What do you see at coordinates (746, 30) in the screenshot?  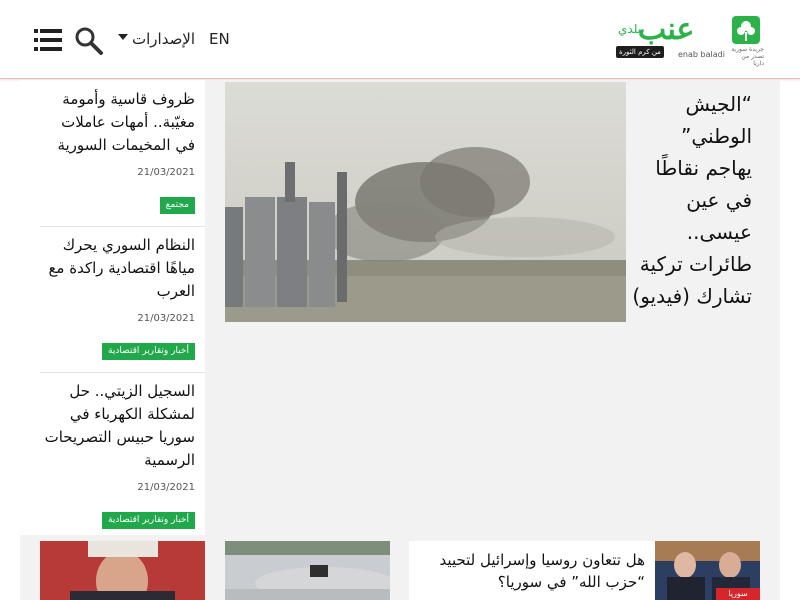 I see `grape-leaf-icon` at bounding box center [746, 30].